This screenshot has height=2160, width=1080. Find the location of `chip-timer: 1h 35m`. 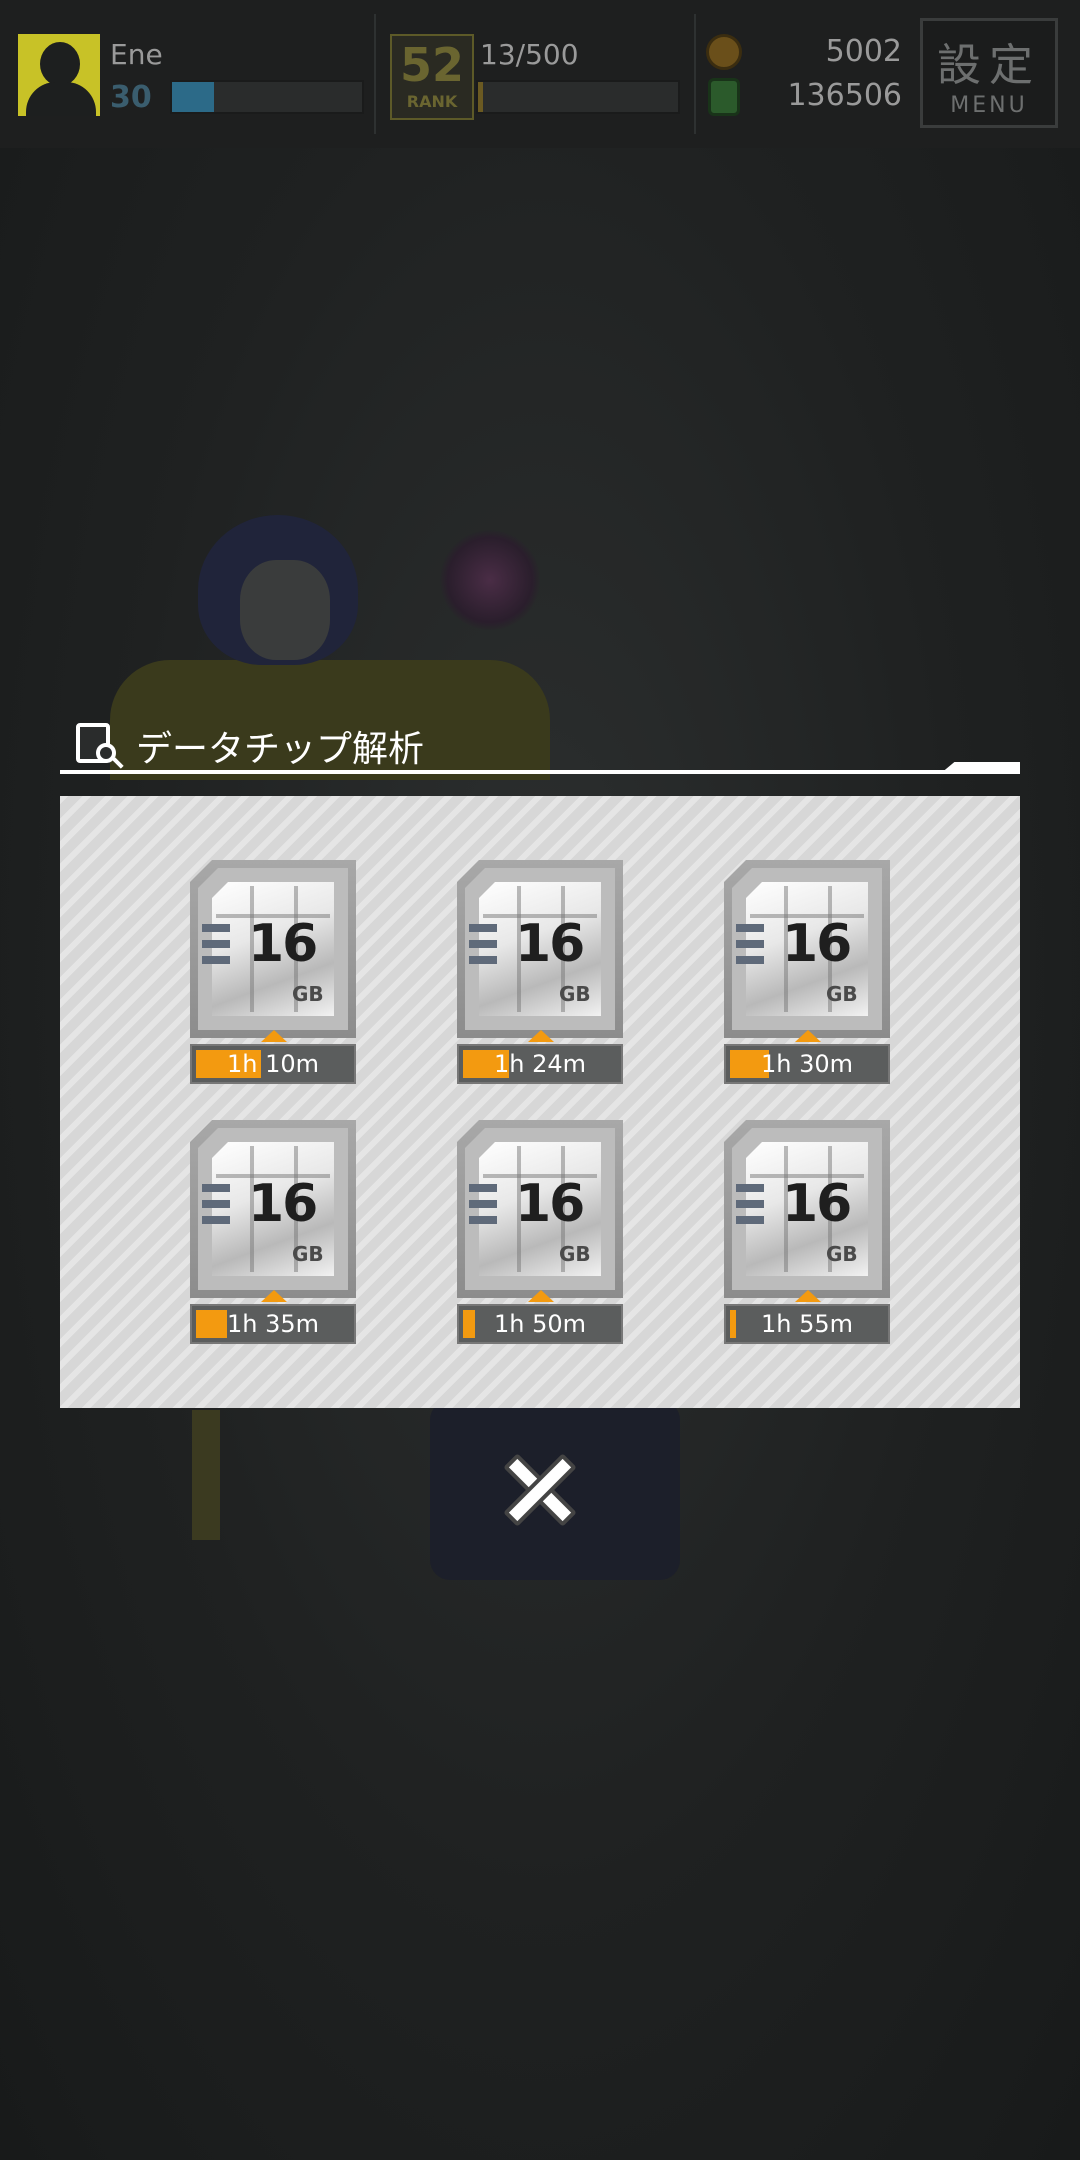

chip-timer: 1h 35m is located at coordinates (273, 1324).